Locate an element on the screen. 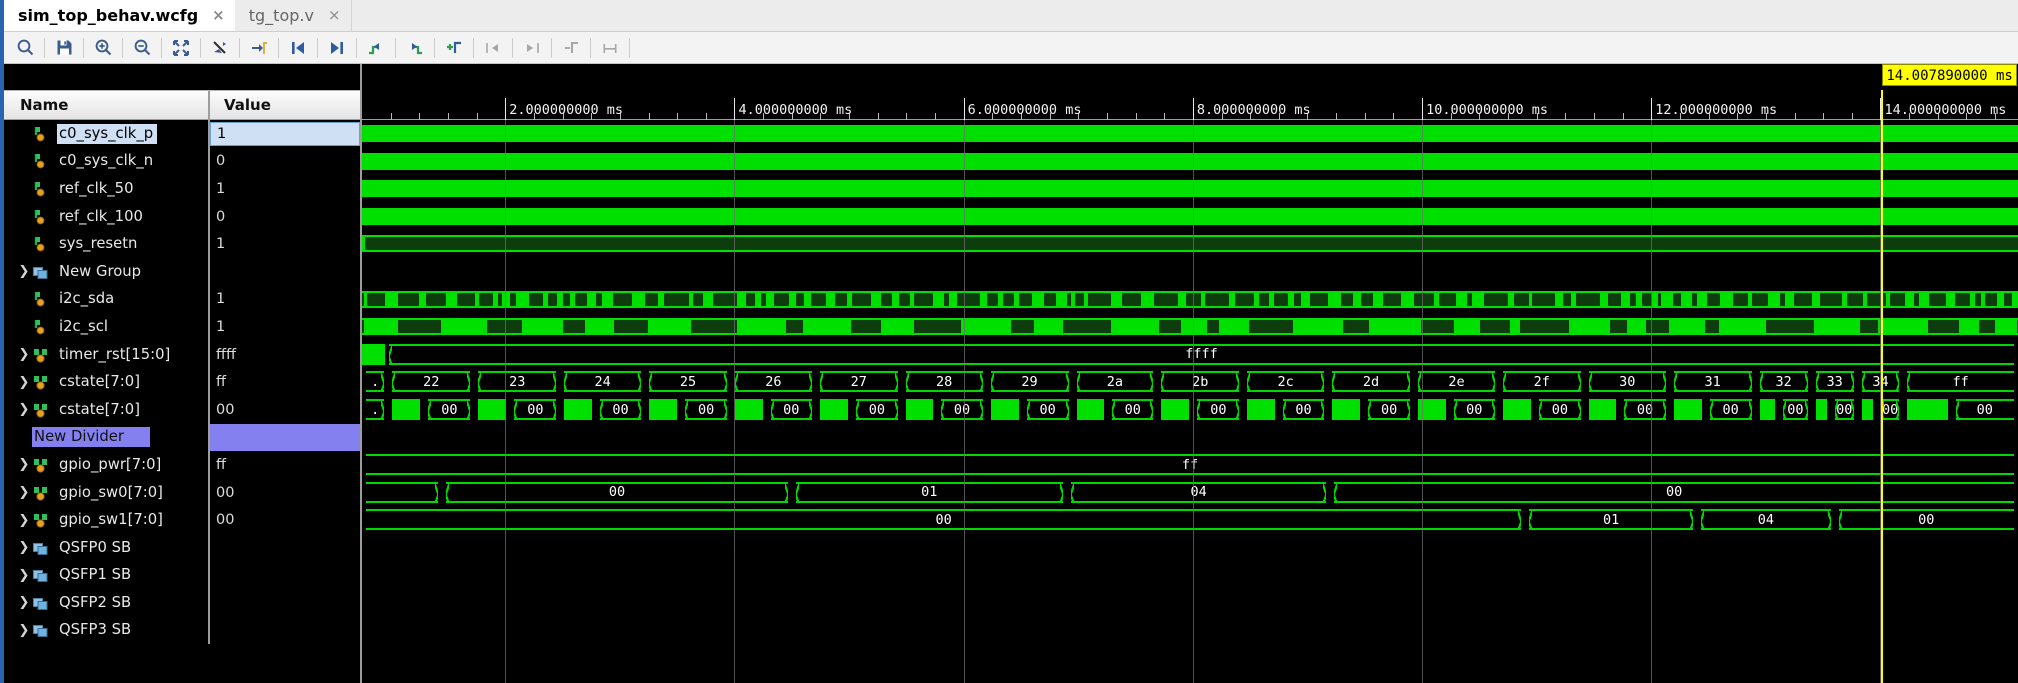 The height and width of the screenshot is (683, 2018). signal-row-qsfp3-sb: ❯ QSFP3 SB is located at coordinates (182, 630).